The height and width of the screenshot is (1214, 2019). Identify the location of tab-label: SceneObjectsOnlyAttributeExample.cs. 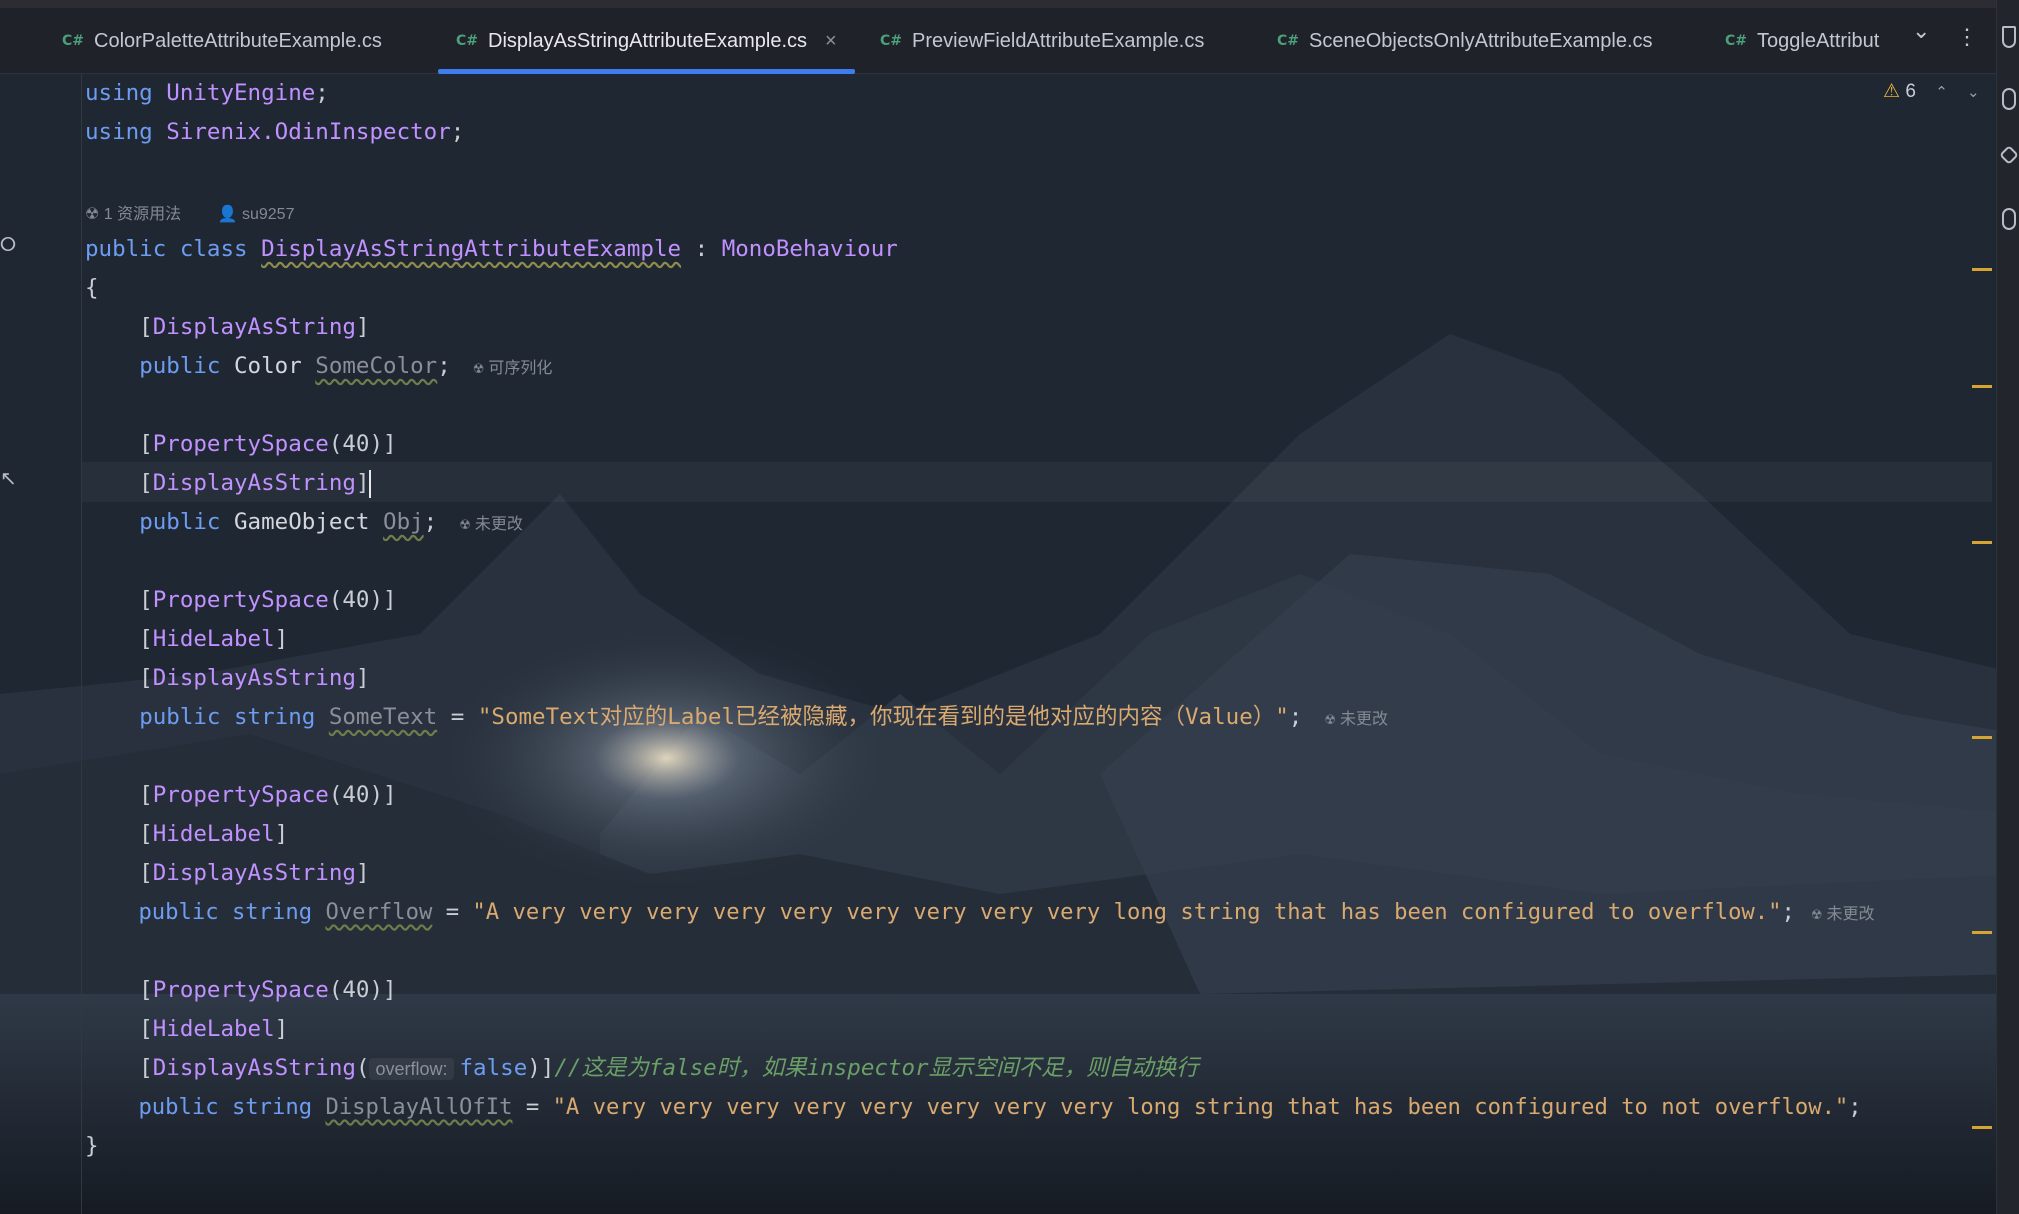
(1481, 40).